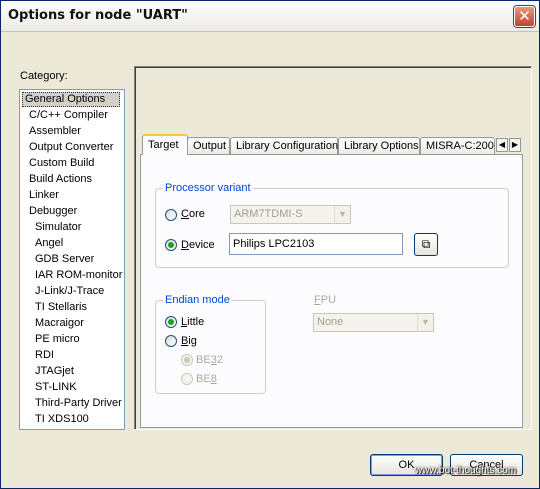 Image resolution: width=540 pixels, height=489 pixels. What do you see at coordinates (209, 360) in the screenshot?
I see `be32-radio-label: BE32` at bounding box center [209, 360].